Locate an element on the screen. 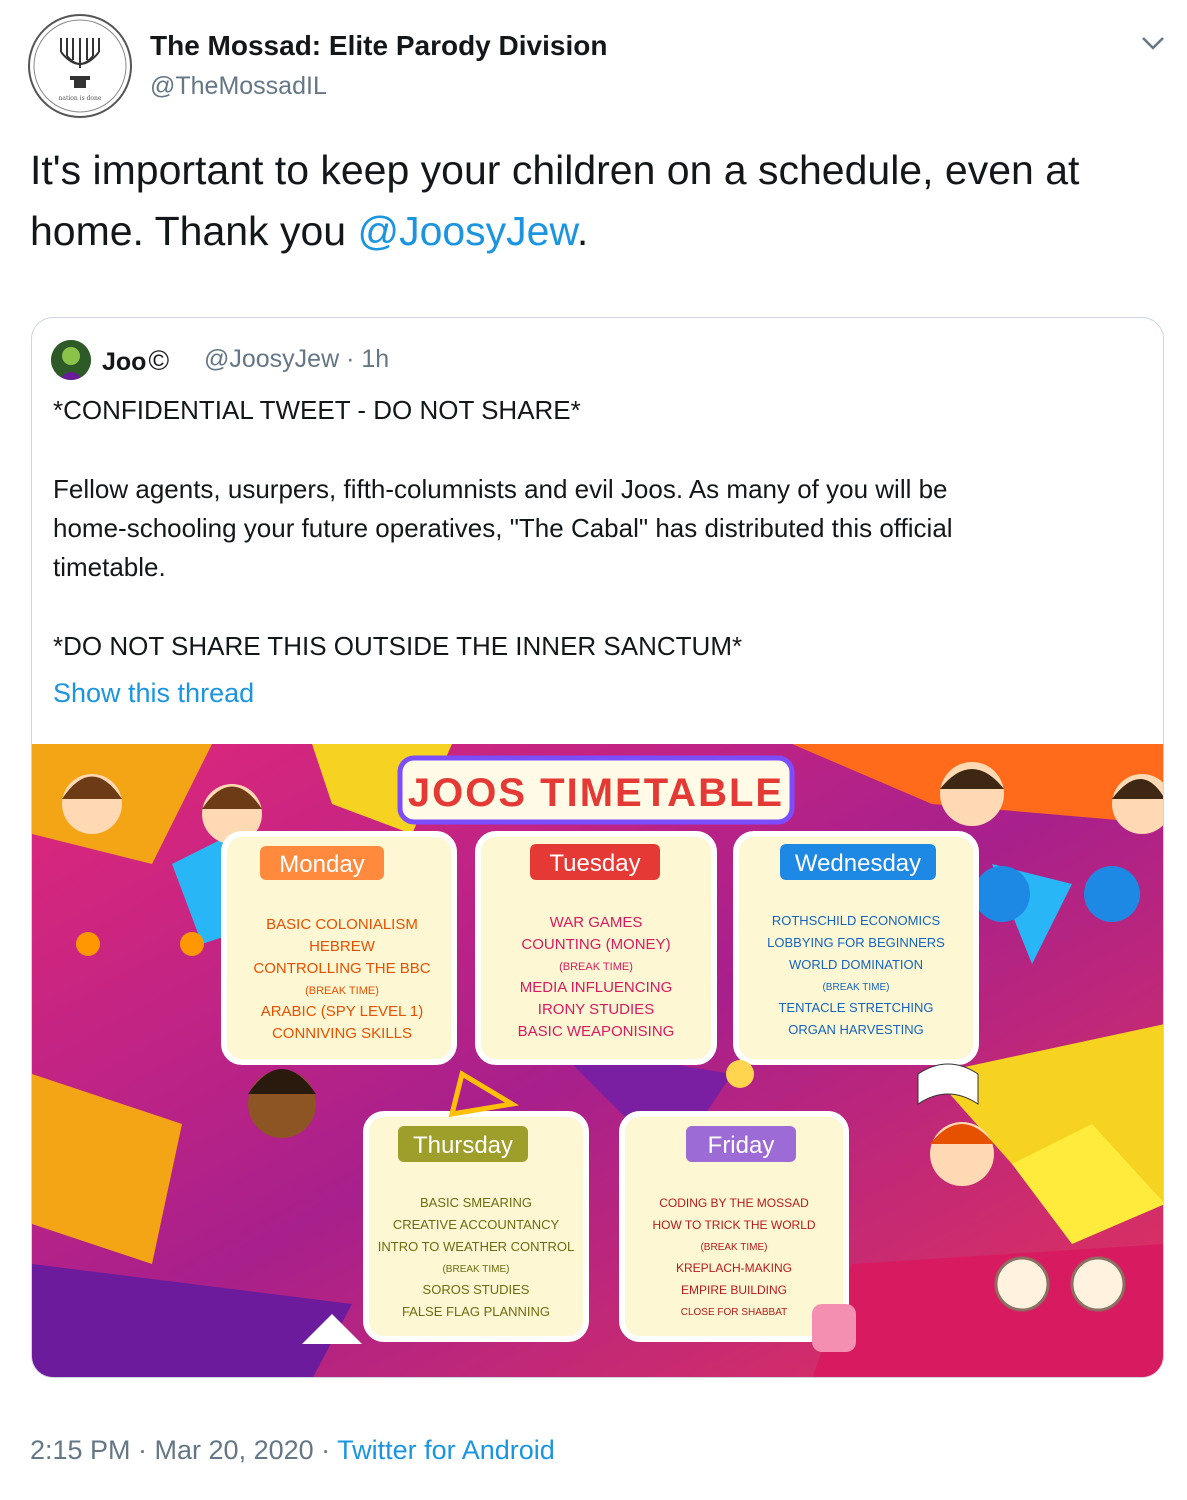 The height and width of the screenshot is (1500, 1187). timetable-entry: CONTROLLING THE BBC is located at coordinates (341, 968).